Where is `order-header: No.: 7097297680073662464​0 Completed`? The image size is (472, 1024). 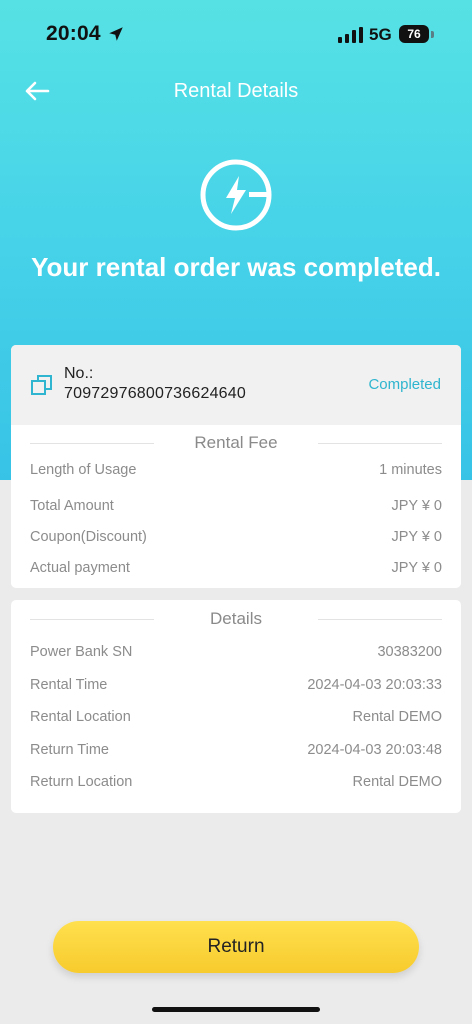
order-header: No.: 7097297680073662464​0 Completed is located at coordinates (236, 385).